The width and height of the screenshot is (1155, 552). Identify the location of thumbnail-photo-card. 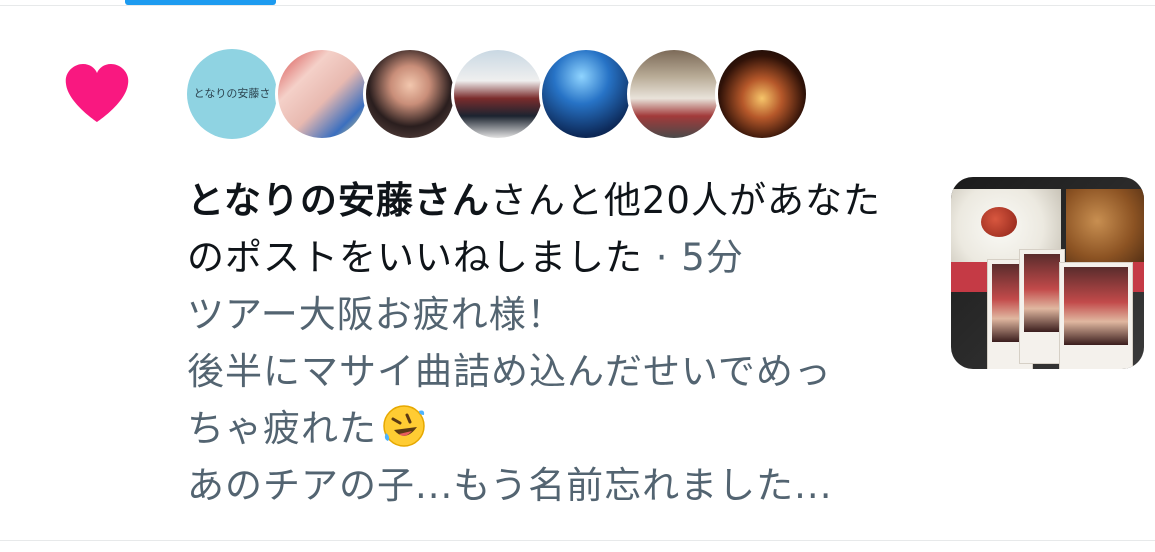
(1096, 315).